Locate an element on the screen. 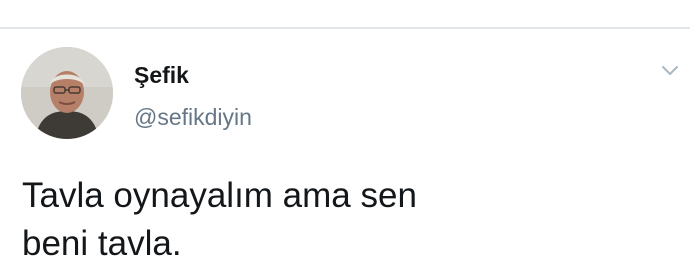 The image size is (690, 278). author-display-name: Şefik is located at coordinates (161, 75).